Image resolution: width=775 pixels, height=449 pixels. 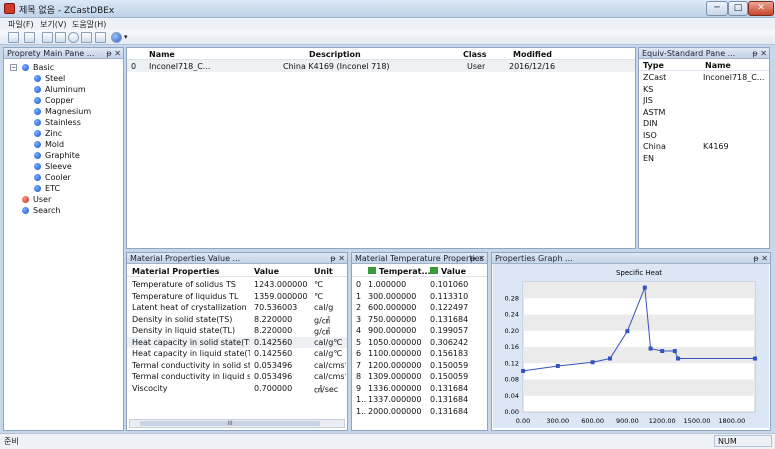 What do you see at coordinates (29, 37) in the screenshot?
I see `save-icon` at bounding box center [29, 37].